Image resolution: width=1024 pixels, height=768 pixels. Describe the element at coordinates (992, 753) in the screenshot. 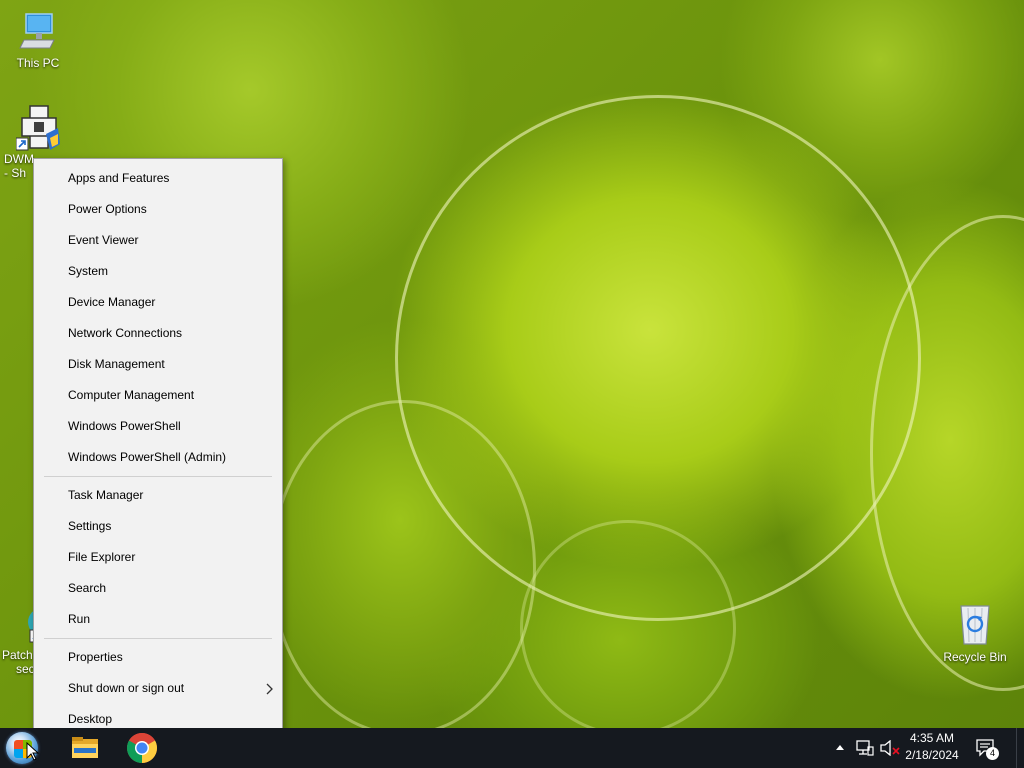

I see `notification-count-badge: 4` at that location.